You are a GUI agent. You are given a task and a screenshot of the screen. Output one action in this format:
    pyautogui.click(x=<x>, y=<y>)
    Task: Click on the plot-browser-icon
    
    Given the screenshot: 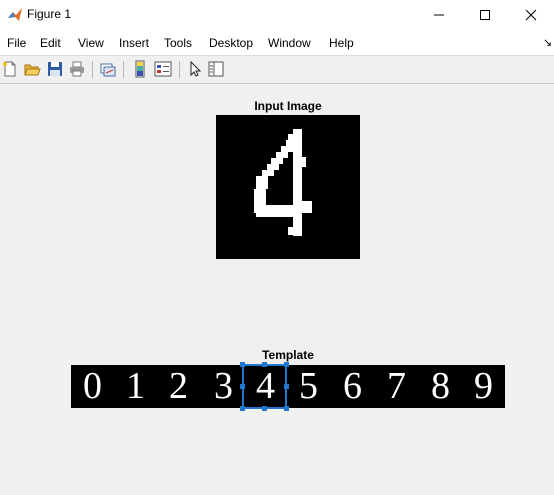 What is the action you would take?
    pyautogui.click(x=216, y=69)
    